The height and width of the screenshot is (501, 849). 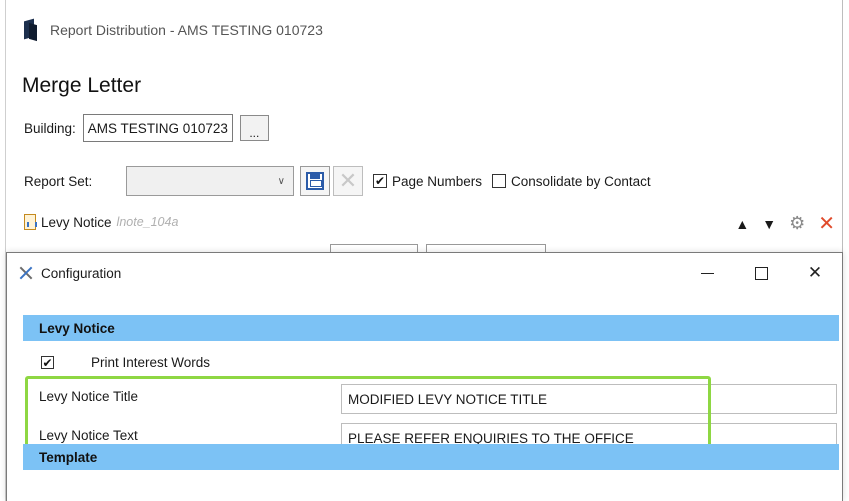 I want to click on page-title: Merge Letter, so click(x=82, y=85).